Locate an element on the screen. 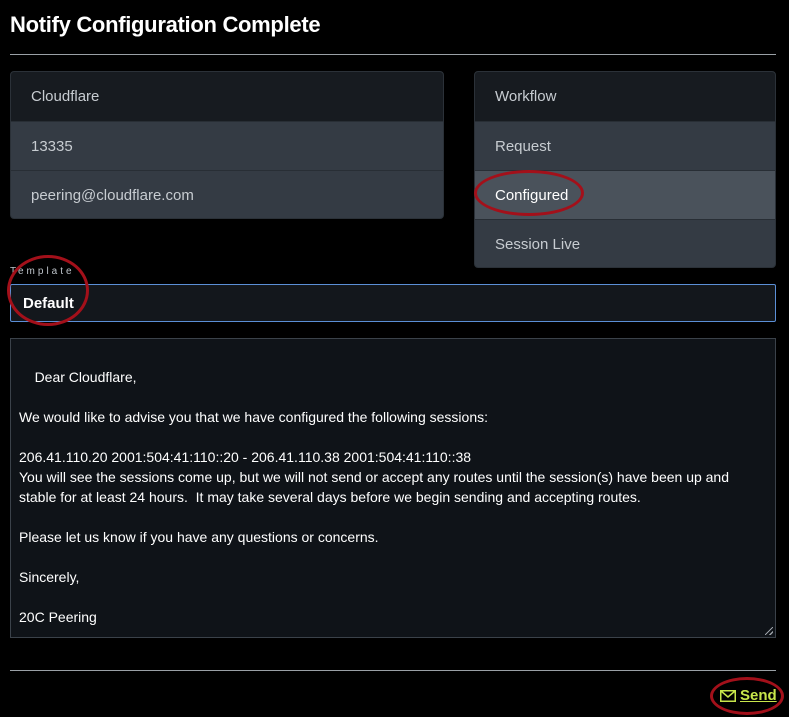 This screenshot has height=717, width=789. bottom-divider is located at coordinates (393, 670).